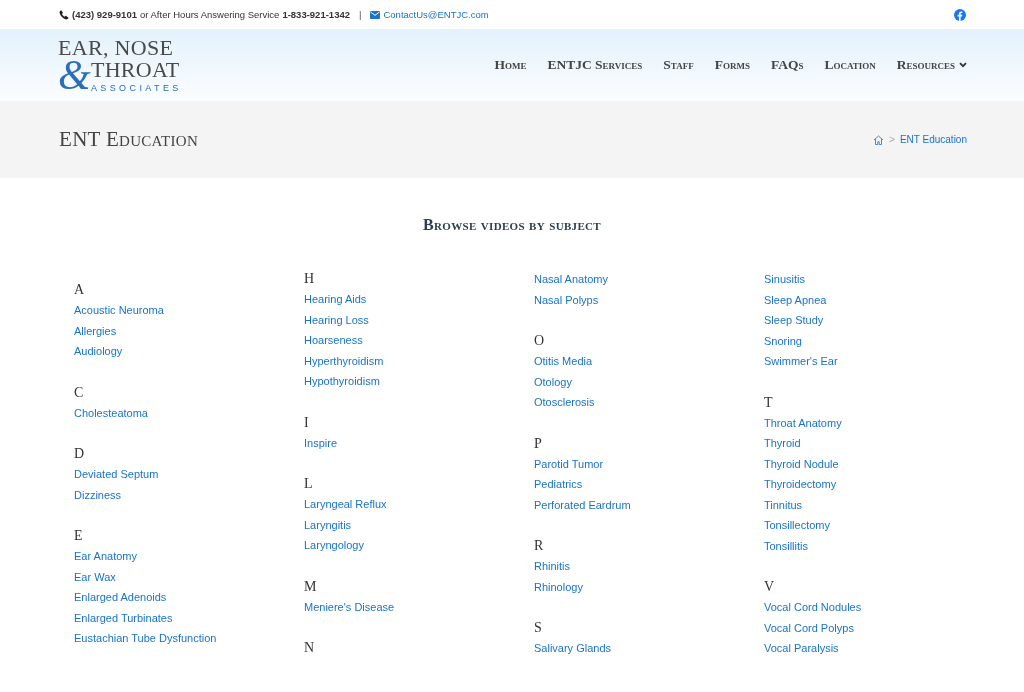 The height and width of the screenshot is (692, 1024). What do you see at coordinates (316, 14) in the screenshot?
I see `after-hours-phone: 1-833-921-1342` at bounding box center [316, 14].